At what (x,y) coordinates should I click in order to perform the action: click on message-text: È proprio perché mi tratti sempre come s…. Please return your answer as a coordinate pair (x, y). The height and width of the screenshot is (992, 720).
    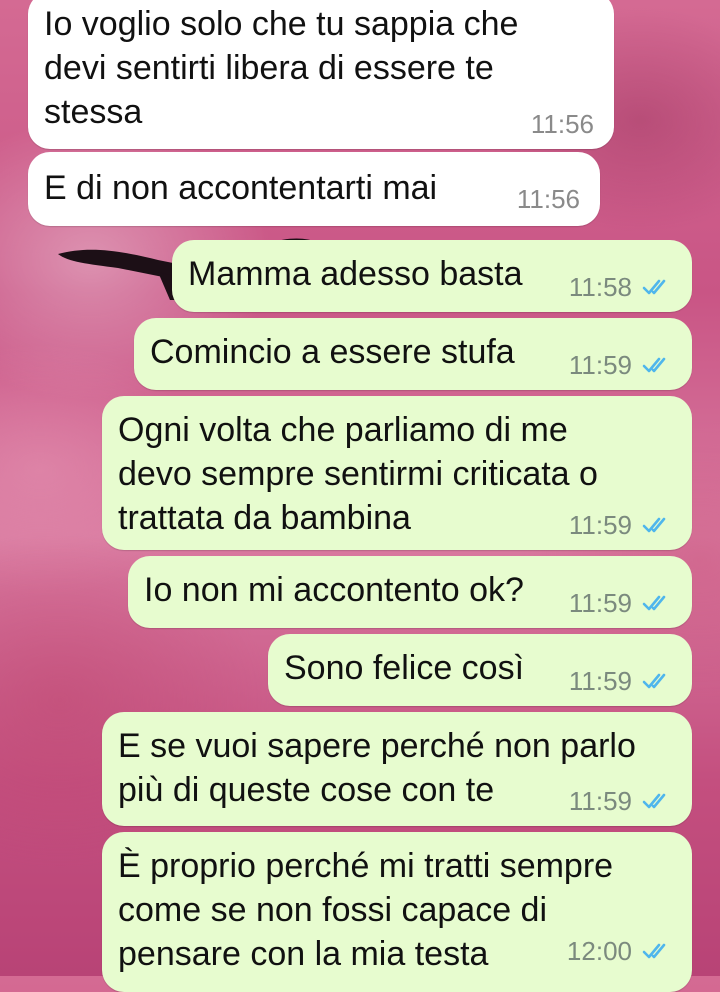
    Looking at the image, I should click on (366, 910).